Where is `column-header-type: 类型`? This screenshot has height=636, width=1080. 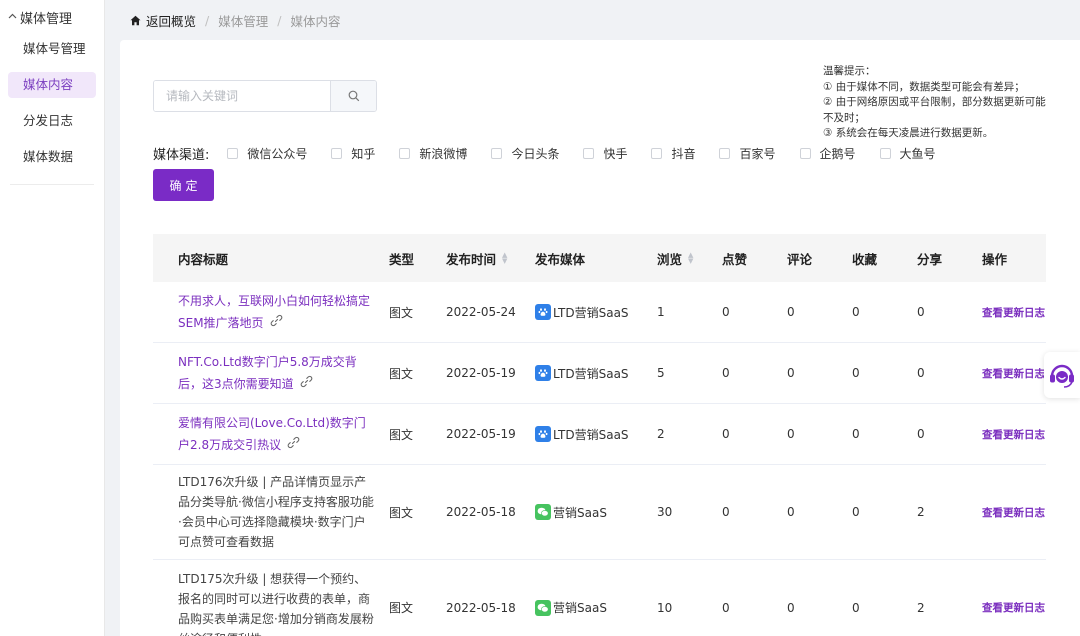
column-header-type: 类型 is located at coordinates (402, 259).